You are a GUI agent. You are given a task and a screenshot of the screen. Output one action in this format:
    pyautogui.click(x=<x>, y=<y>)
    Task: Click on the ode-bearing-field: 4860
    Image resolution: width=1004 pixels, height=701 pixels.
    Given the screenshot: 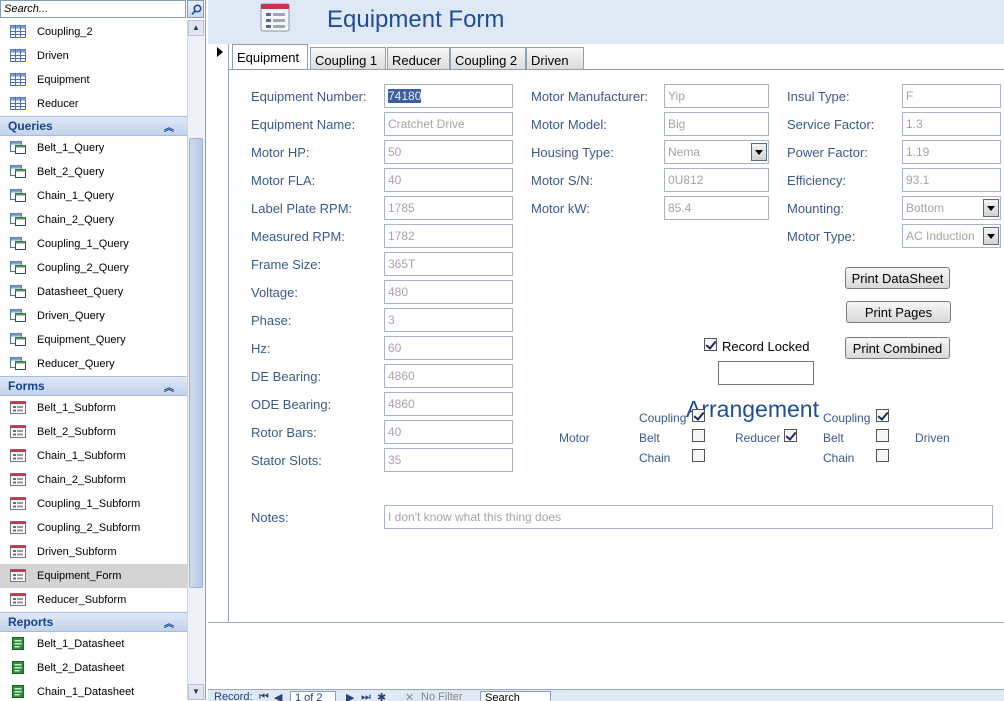 What is the action you would take?
    pyautogui.click(x=448, y=404)
    